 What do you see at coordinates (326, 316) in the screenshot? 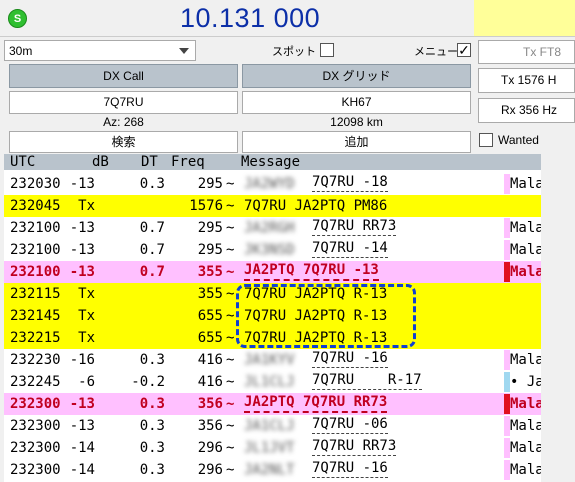
I see `highlight-annotation-box` at bounding box center [326, 316].